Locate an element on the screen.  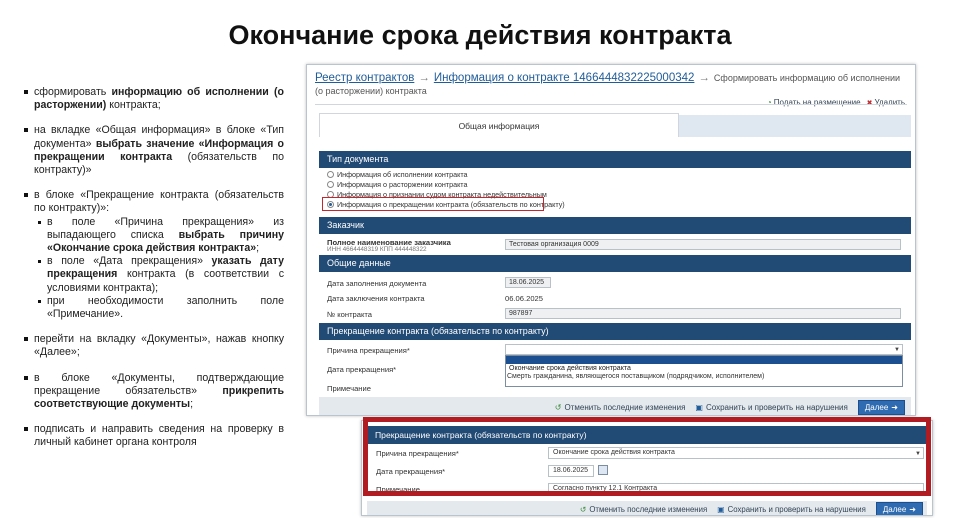
customer-inn-kpp: ИНН 4664448319 КПП 444448322 is located at coordinates (377, 249).